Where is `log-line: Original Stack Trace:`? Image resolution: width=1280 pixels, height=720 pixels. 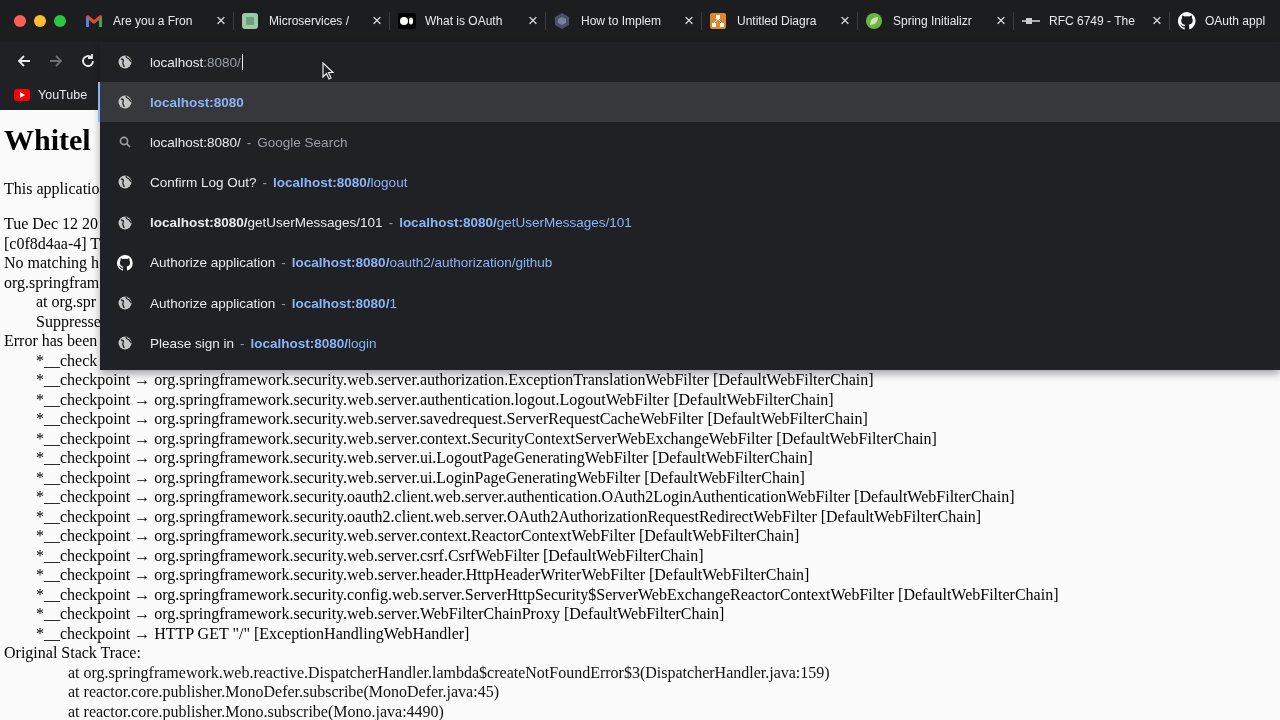
log-line: Original Stack Trace: is located at coordinates (72, 653).